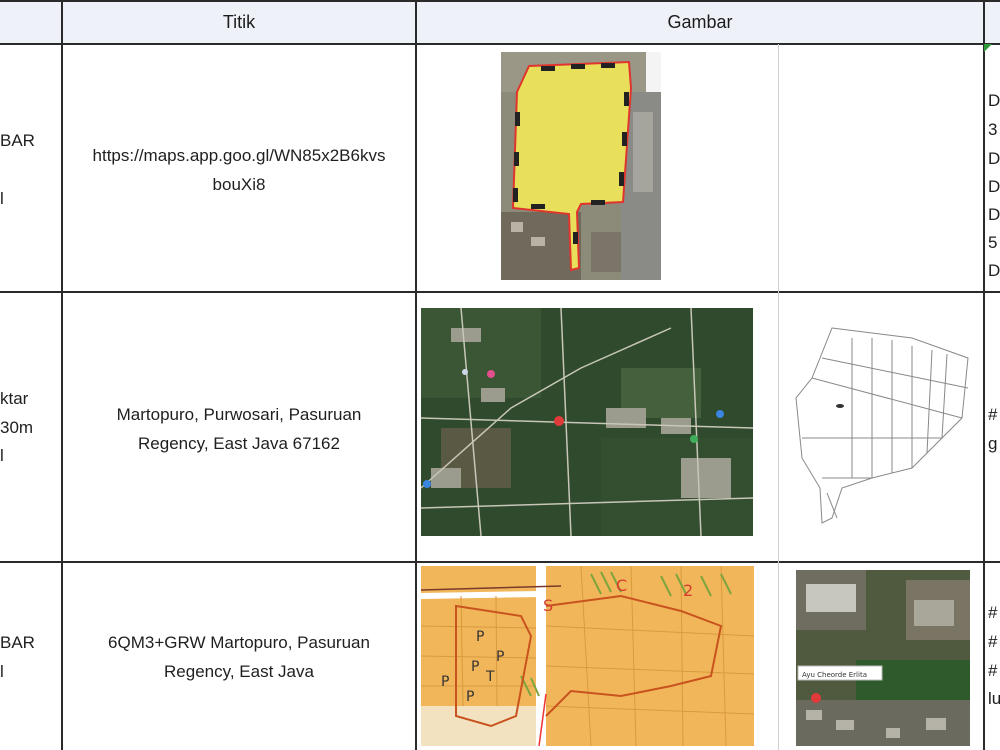 The height and width of the screenshot is (750, 1000). Describe the element at coordinates (239, 443) in the screenshot. I see `row2-titik-line-2: Regency, East Java 67162` at that location.